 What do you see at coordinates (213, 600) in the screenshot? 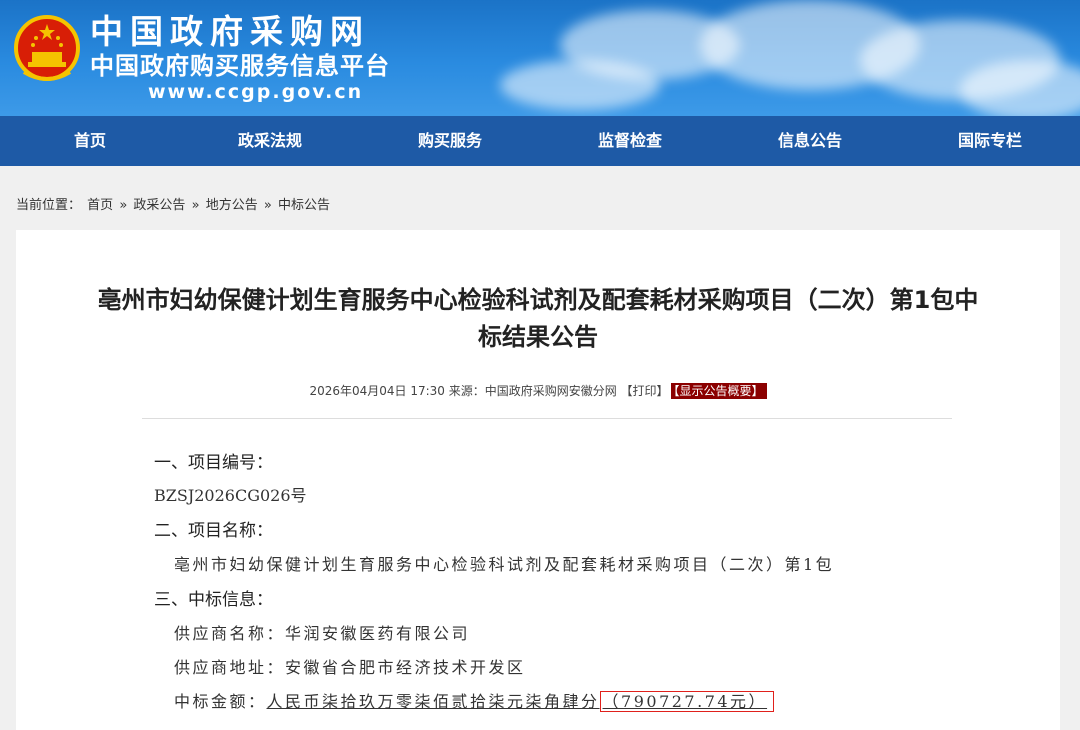
I see `section-heading-award-info: 三、中标信息：` at bounding box center [213, 600].